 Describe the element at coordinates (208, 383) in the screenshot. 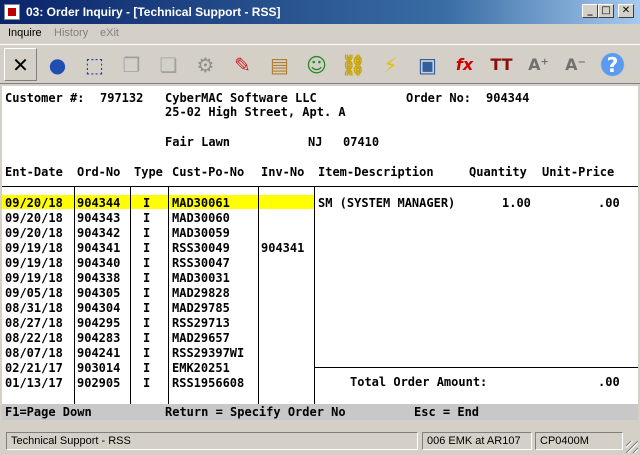

I see `row-cust-po-no: RSS1956608` at that location.